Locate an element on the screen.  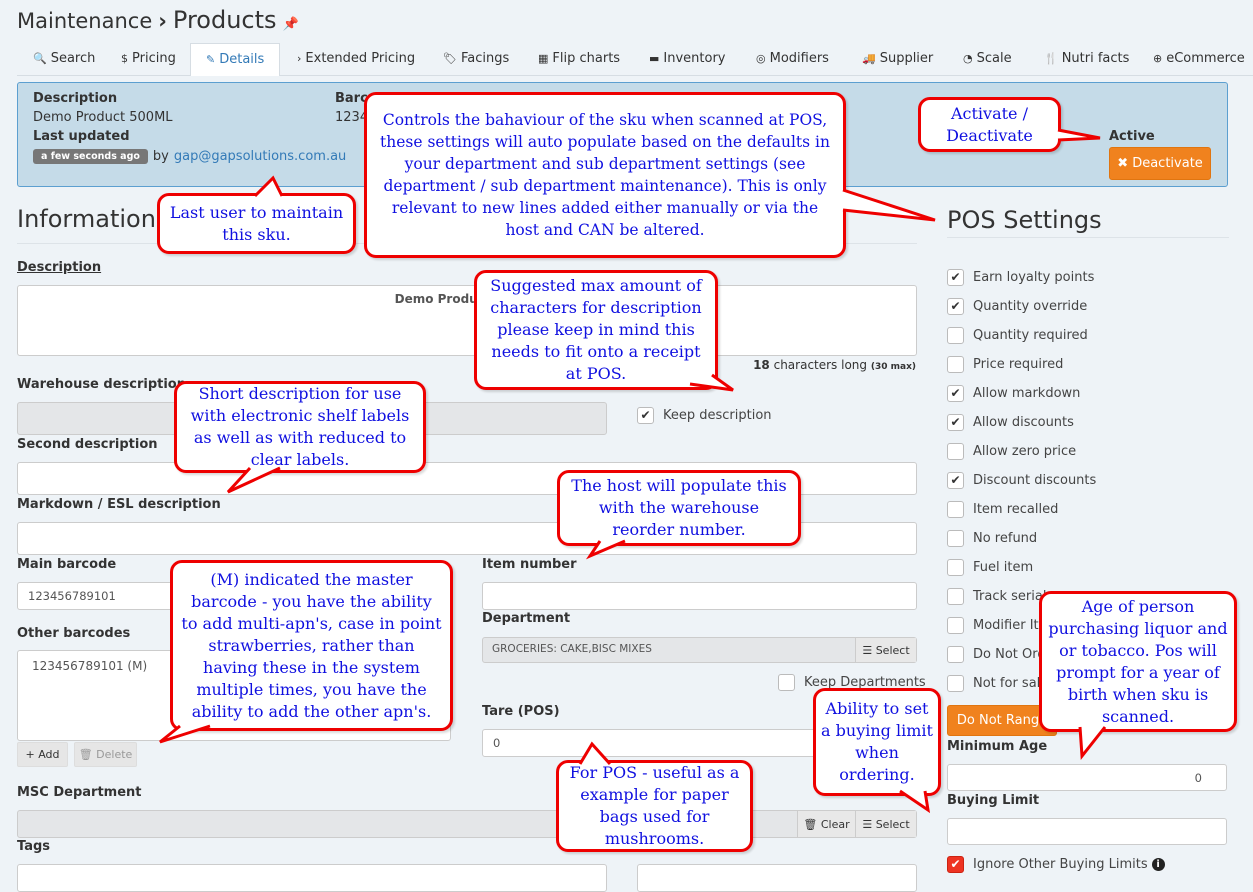
tab-modifiers: ◎ Modifiers is located at coordinates (792, 59).